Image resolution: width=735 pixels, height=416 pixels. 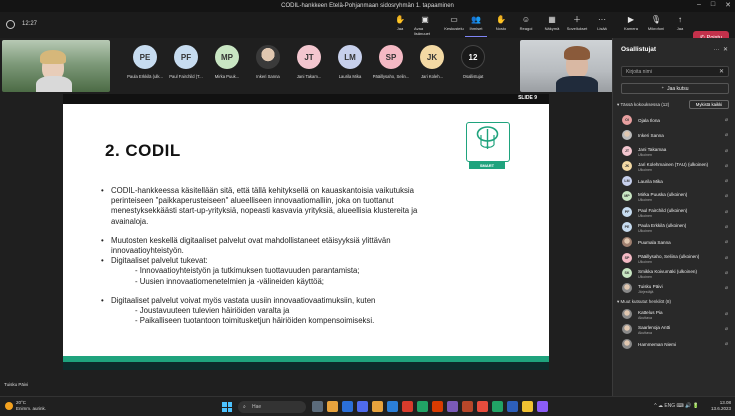 I want to click on participant-list-item: Inkeri Sanna ⌀, so click(x=674, y=135).